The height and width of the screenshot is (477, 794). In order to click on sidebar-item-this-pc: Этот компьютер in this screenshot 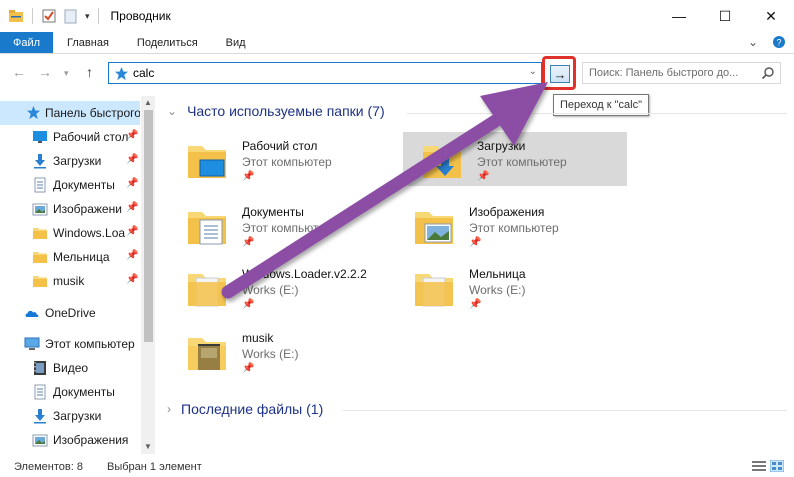, I will do `click(70, 344)`.